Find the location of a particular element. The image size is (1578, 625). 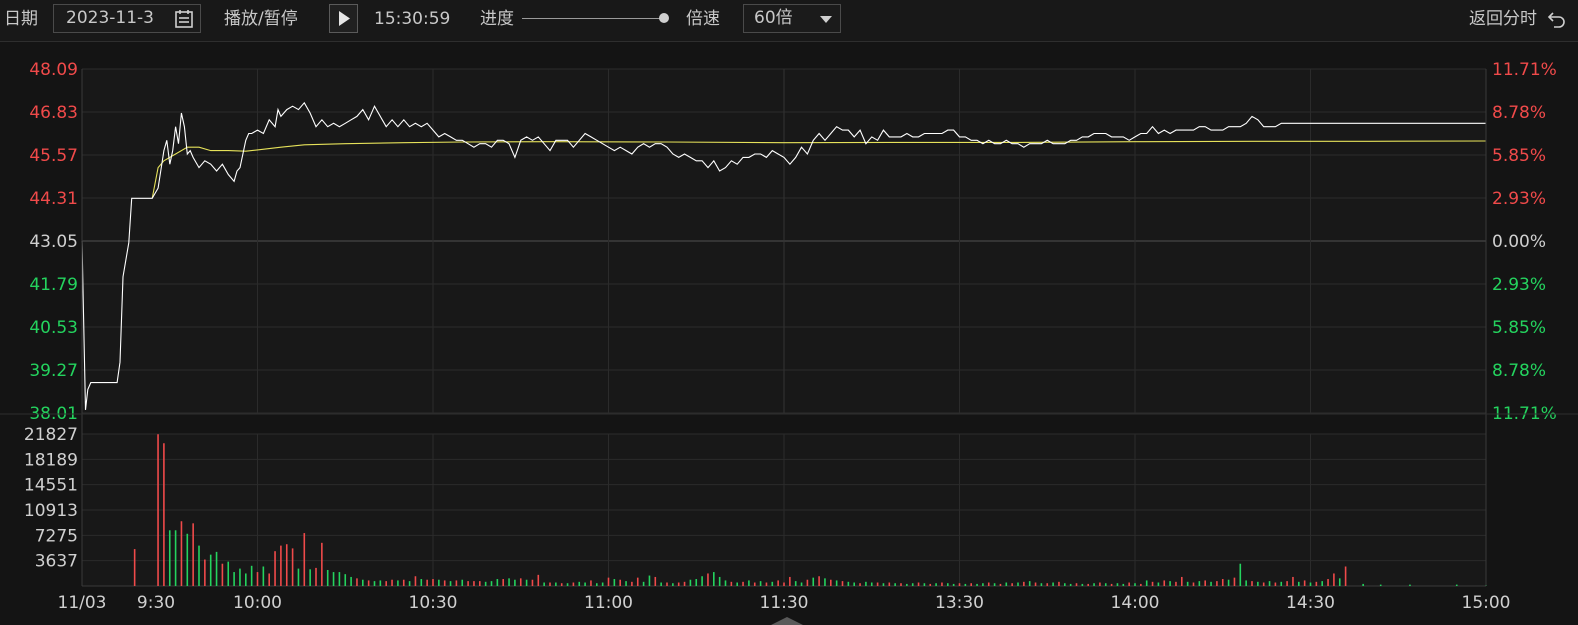

time-axis-label: 11:00 is located at coordinates (608, 603).